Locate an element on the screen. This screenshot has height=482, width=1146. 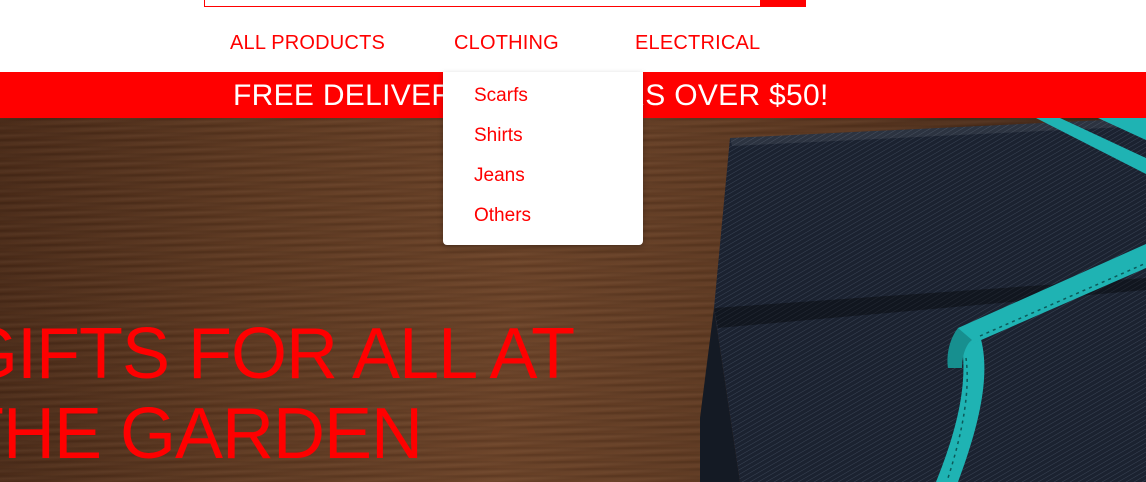
hero-headline-line-1: GIFTS FOR ALL AT is located at coordinates (287, 354).